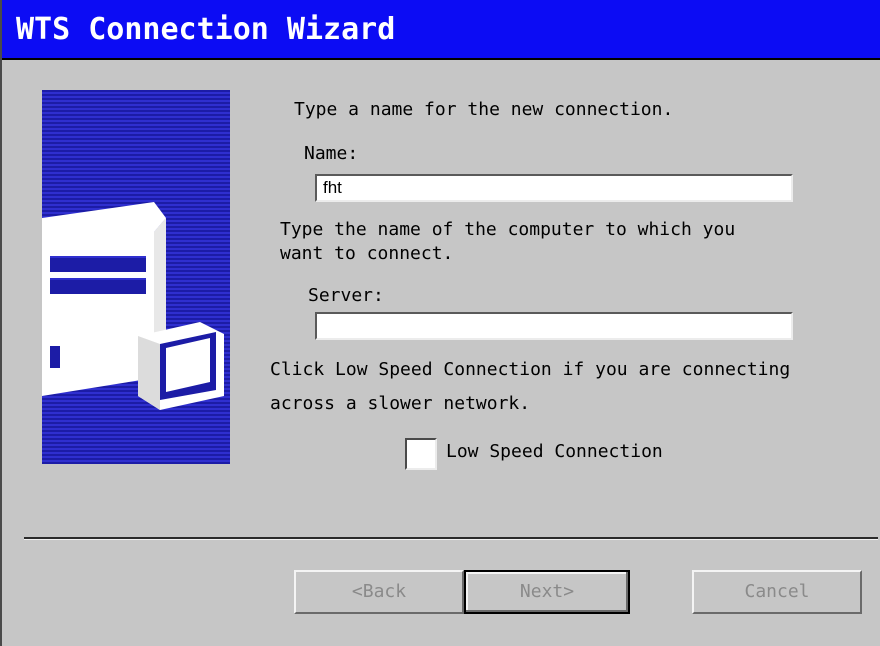 The image size is (880, 646). I want to click on computer-server-icon, so click(133, 306).